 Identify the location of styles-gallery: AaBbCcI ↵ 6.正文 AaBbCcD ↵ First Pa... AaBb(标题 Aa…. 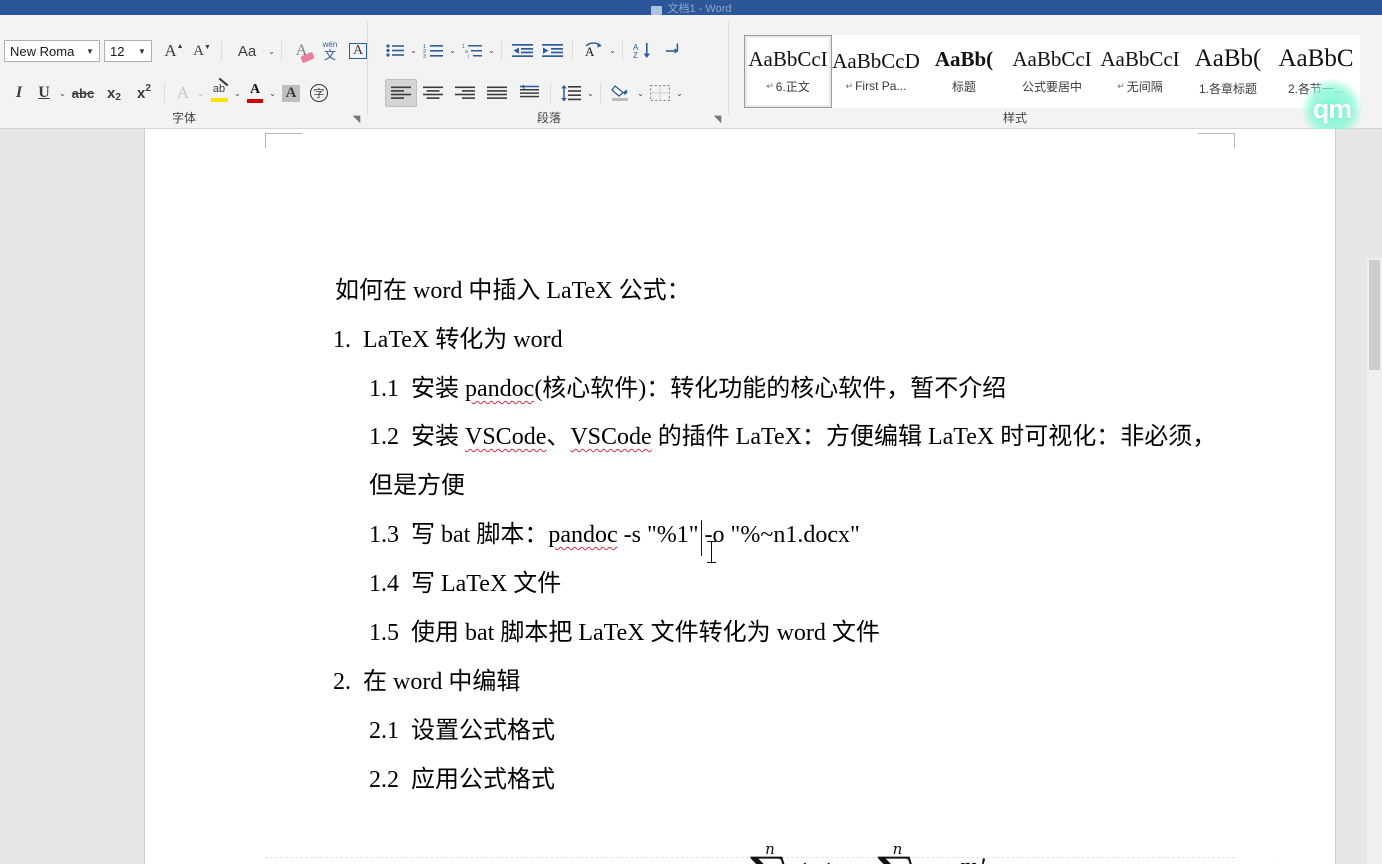
(1052, 71).